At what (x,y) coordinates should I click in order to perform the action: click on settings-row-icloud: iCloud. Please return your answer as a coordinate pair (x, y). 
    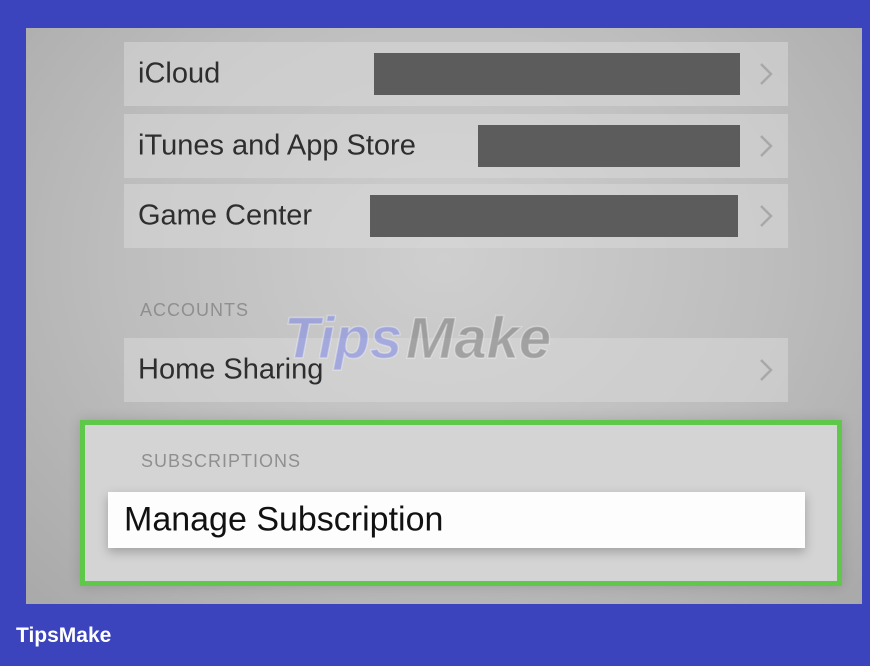
    Looking at the image, I should click on (456, 74).